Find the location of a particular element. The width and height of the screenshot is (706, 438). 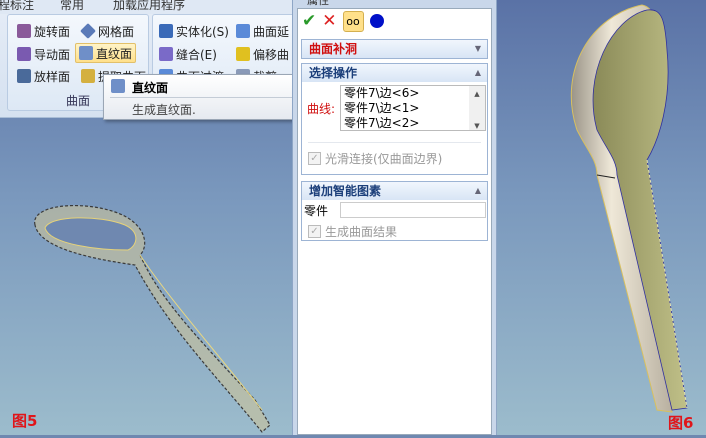

mesh-surface-button: 网格面 is located at coordinates (107, 31).